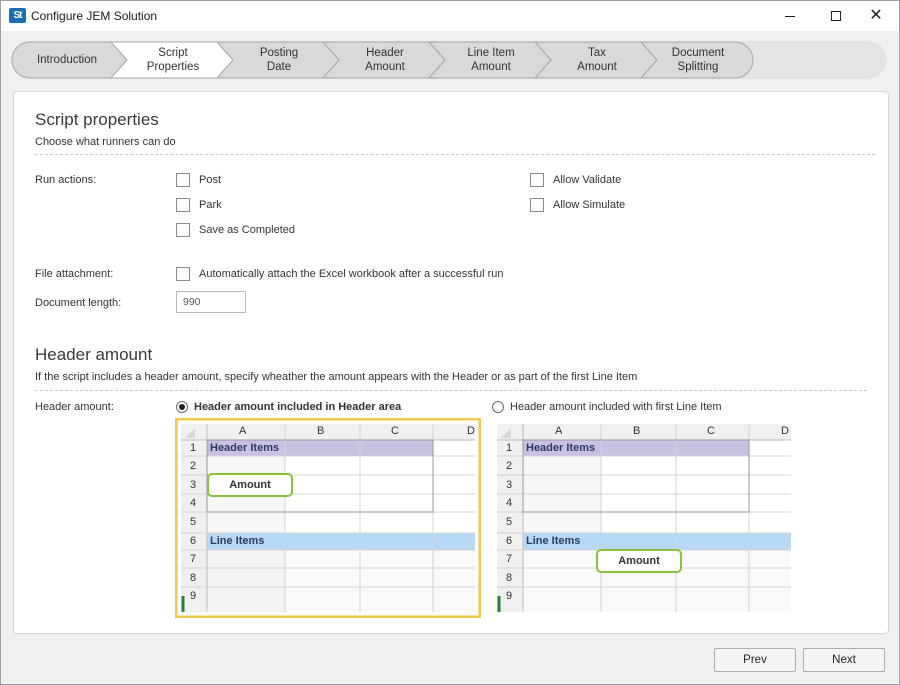 Image resolution: width=900 pixels, height=685 pixels. I want to click on allow-validate-checkbox: Allow Validate, so click(575, 180).